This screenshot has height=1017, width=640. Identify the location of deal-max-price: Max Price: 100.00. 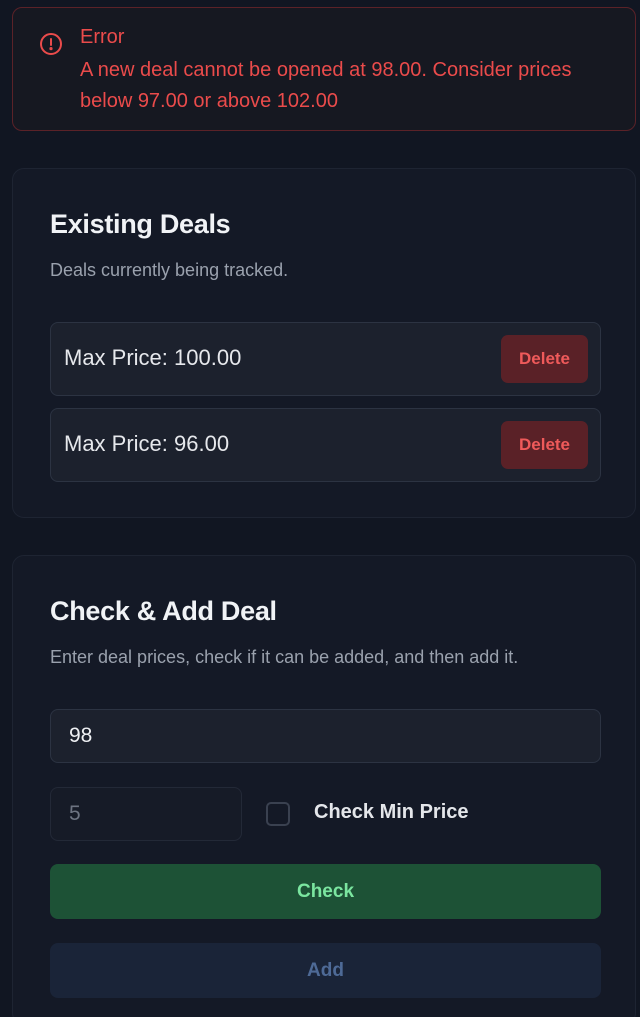
(153, 357).